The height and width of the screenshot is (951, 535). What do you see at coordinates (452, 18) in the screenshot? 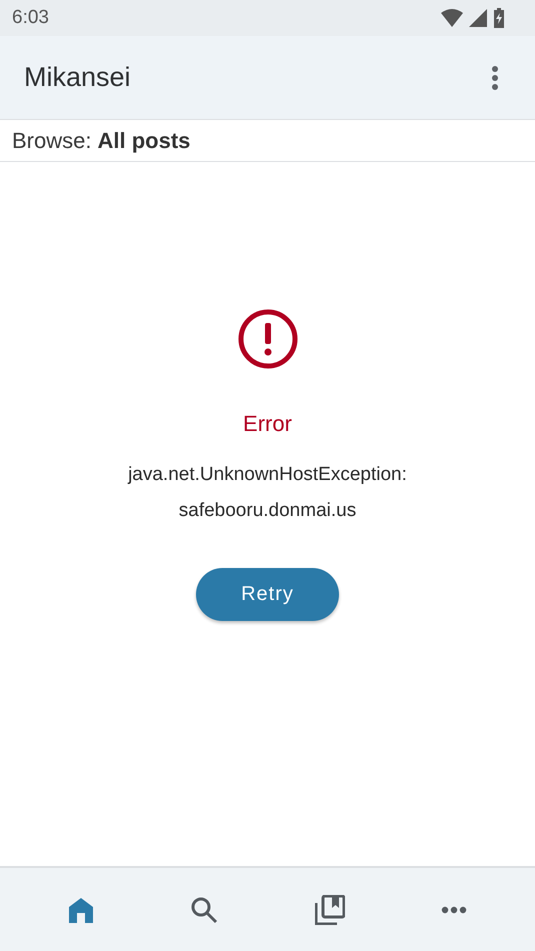
I see `wifi-icon` at bounding box center [452, 18].